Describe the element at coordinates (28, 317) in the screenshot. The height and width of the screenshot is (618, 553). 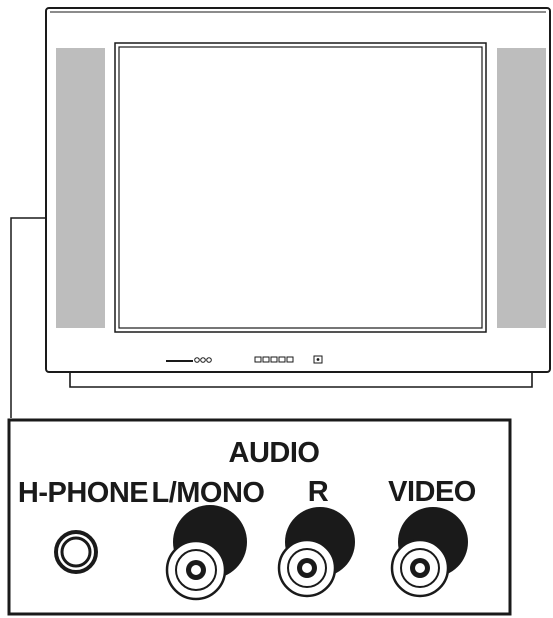
I see `callout-leader-line` at that location.